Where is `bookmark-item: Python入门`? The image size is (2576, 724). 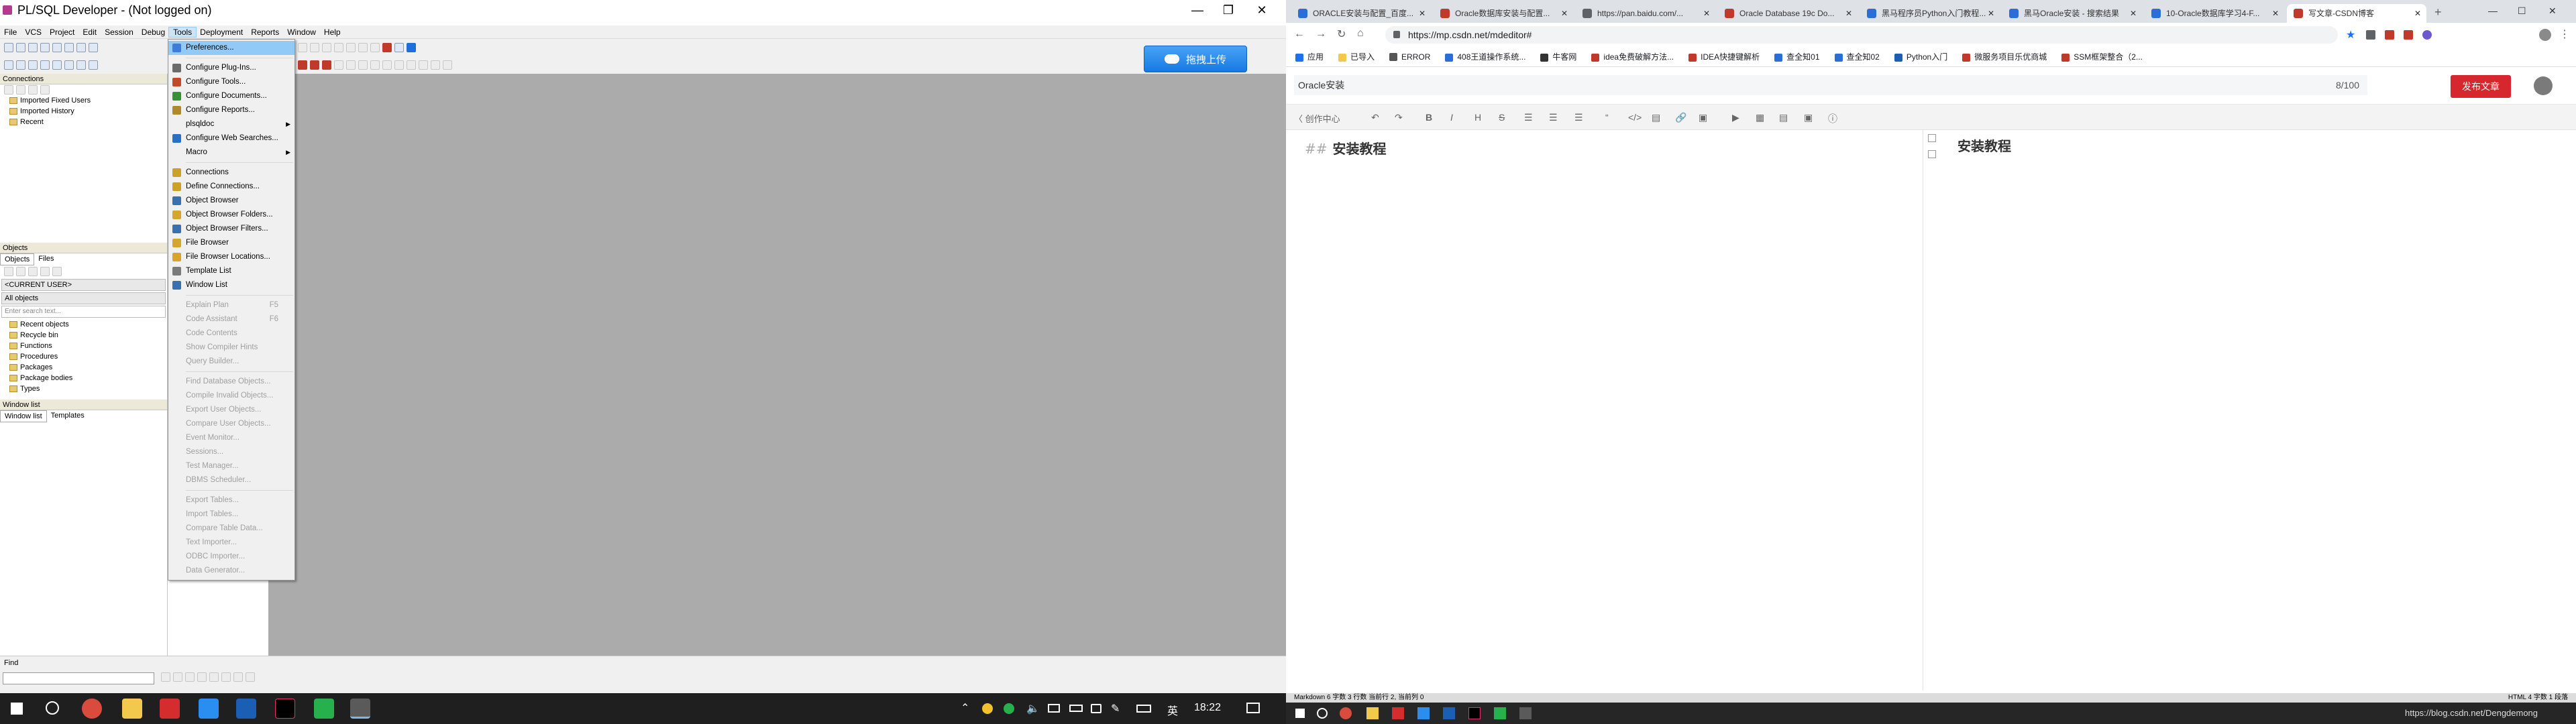
bookmark-item: Python入门 is located at coordinates (1920, 56).